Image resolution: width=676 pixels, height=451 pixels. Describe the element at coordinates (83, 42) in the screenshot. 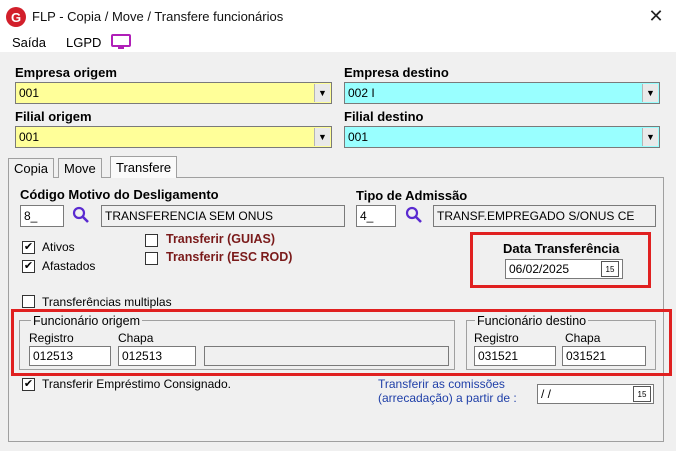

I see `menu-item-lgpd: LGPD` at that location.